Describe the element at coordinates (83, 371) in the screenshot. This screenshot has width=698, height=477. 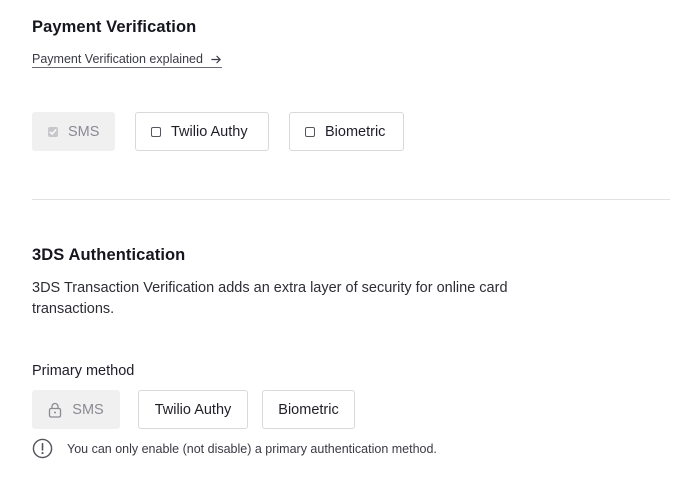
I see `primary-method-label: Primary method` at that location.